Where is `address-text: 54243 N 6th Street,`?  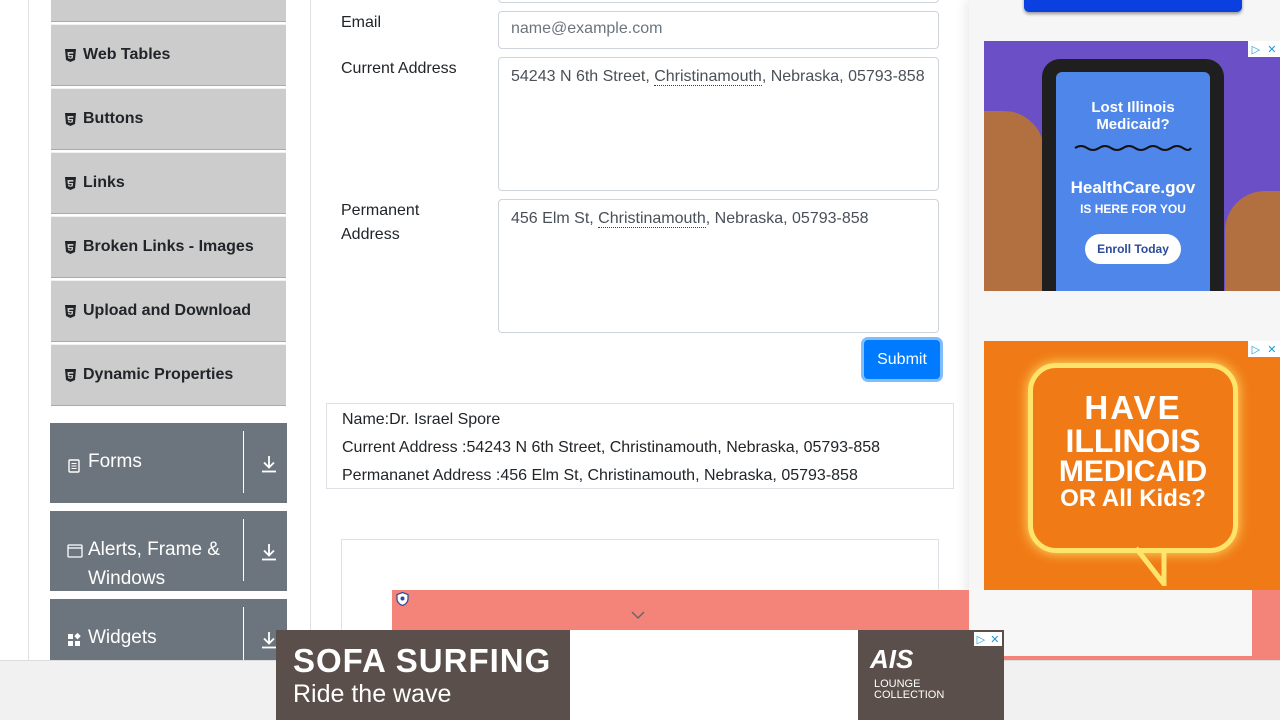 address-text: 54243 N 6th Street, is located at coordinates (583, 76).